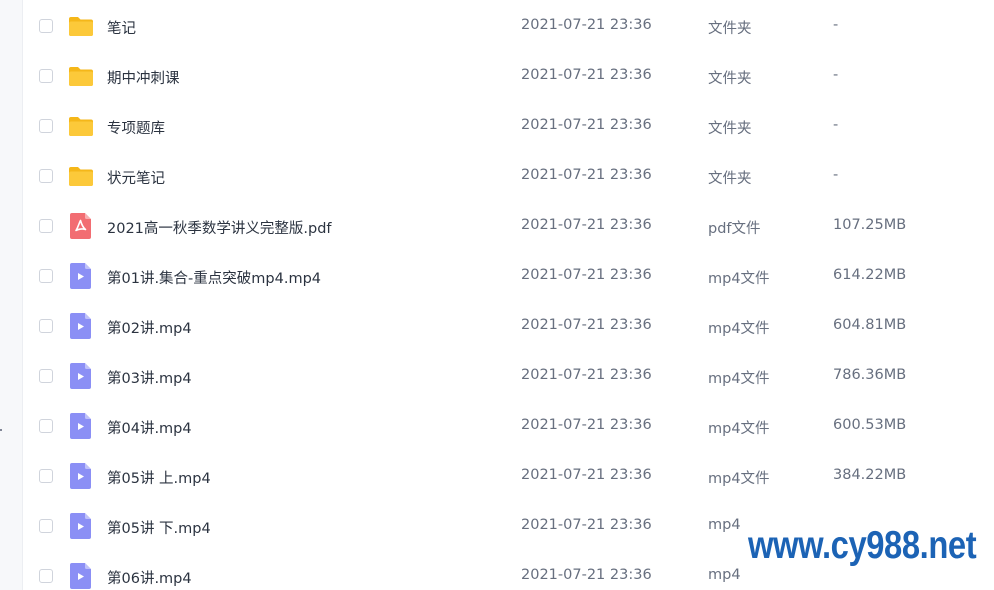 The width and height of the screenshot is (994, 590). Describe the element at coordinates (149, 327) in the screenshot. I see `file-name: 第02讲.mp4` at that location.